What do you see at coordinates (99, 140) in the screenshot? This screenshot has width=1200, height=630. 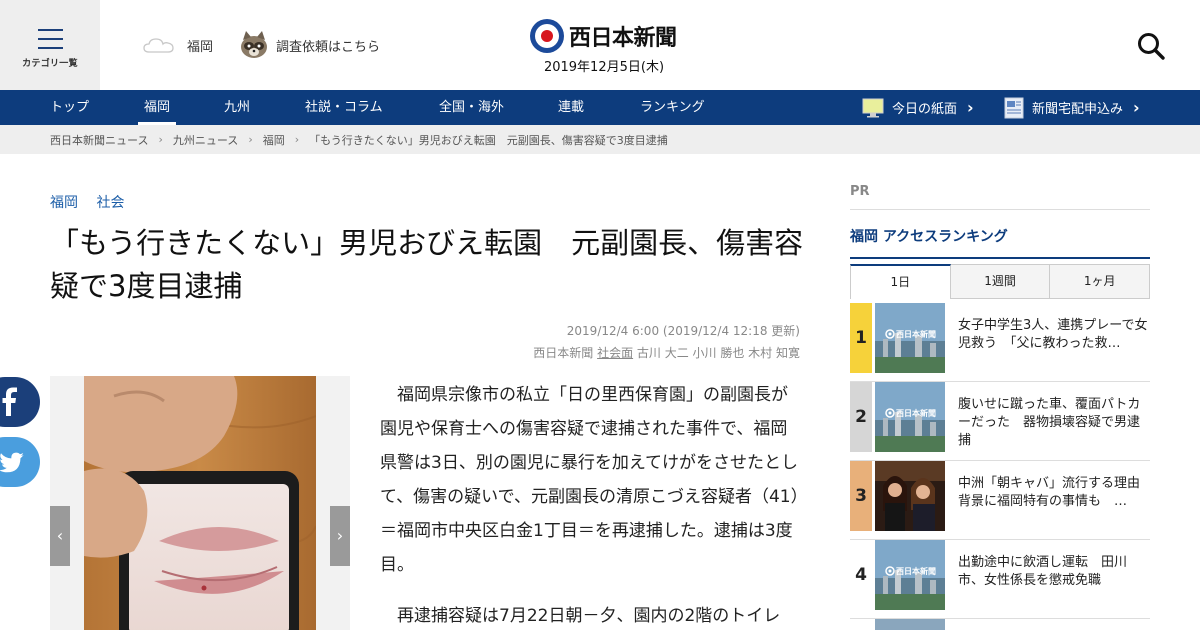 I see `breadcrumb-item-home: 西日本新聞ニュース` at bounding box center [99, 140].